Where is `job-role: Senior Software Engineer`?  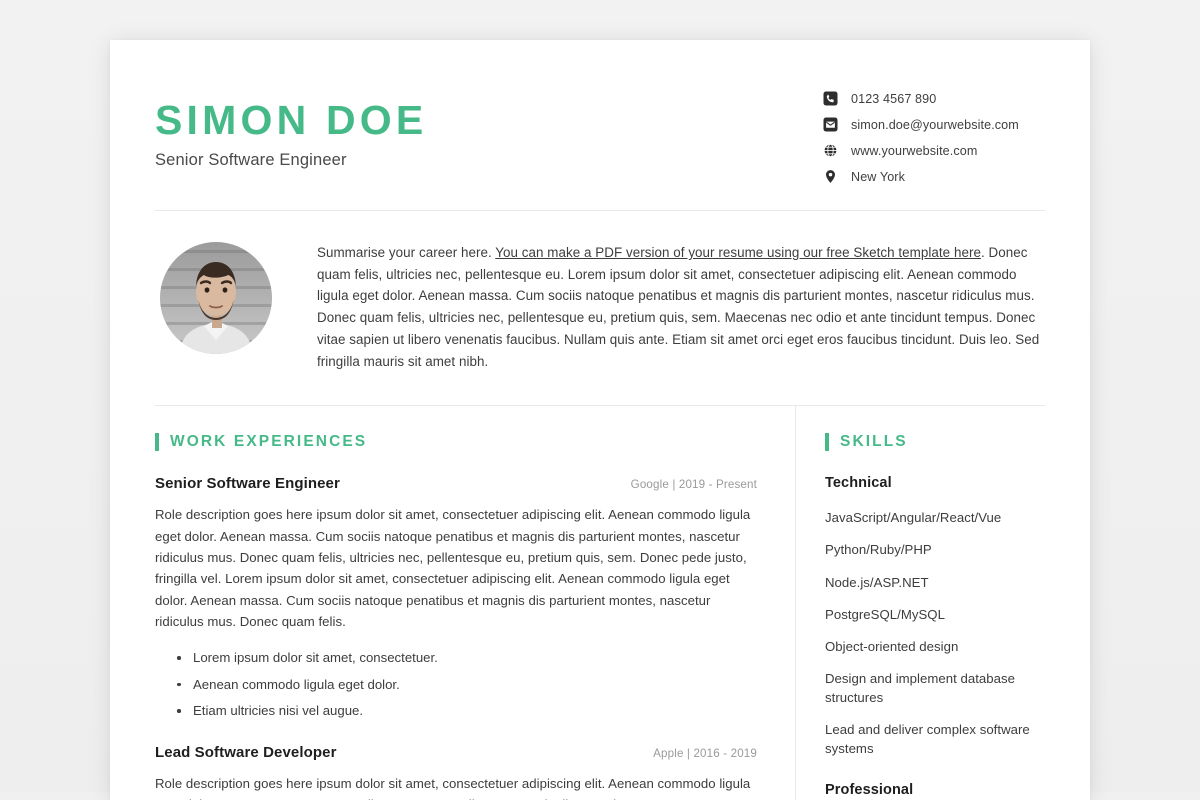
job-role: Senior Software Engineer is located at coordinates (247, 484).